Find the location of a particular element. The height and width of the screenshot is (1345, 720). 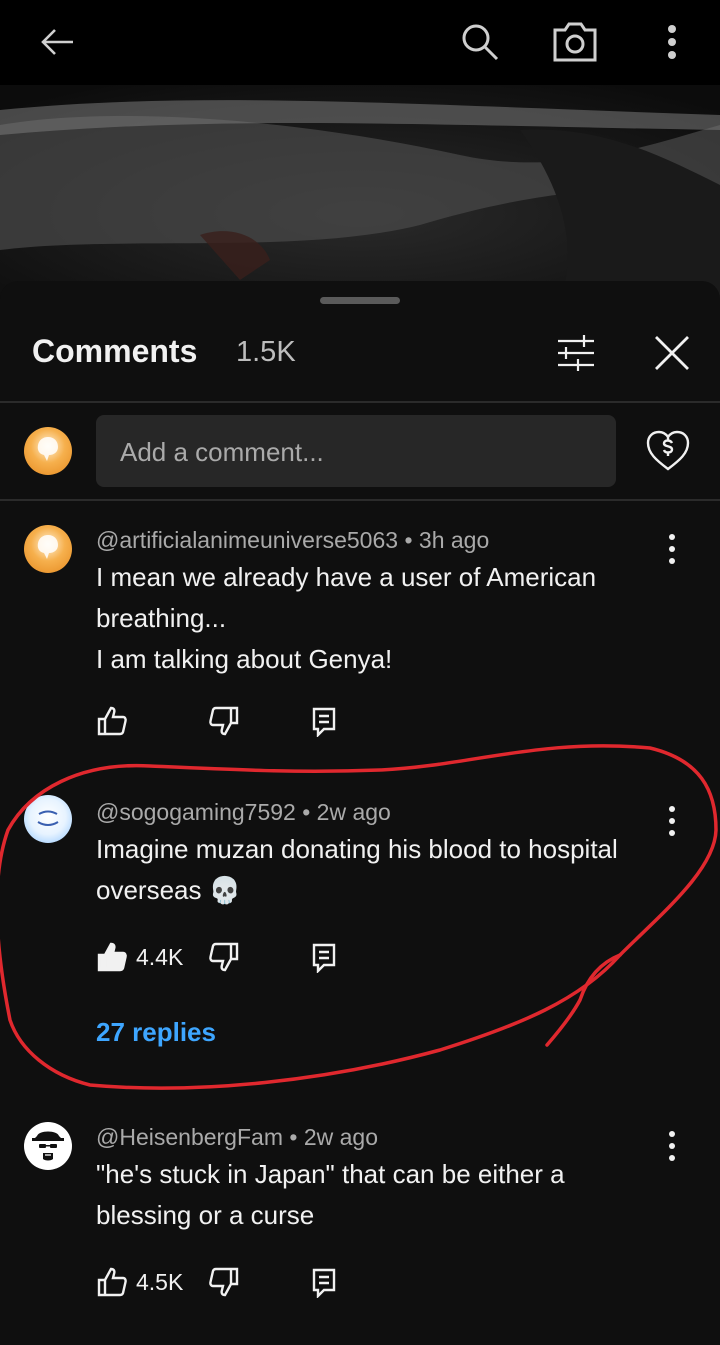

view-replies-link: 27 replies is located at coordinates (156, 1032).